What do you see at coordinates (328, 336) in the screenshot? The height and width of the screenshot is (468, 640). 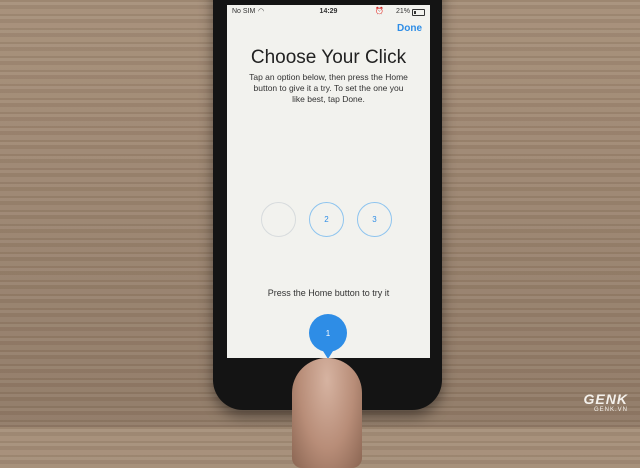 I see `home-press-indicator: 1` at bounding box center [328, 336].